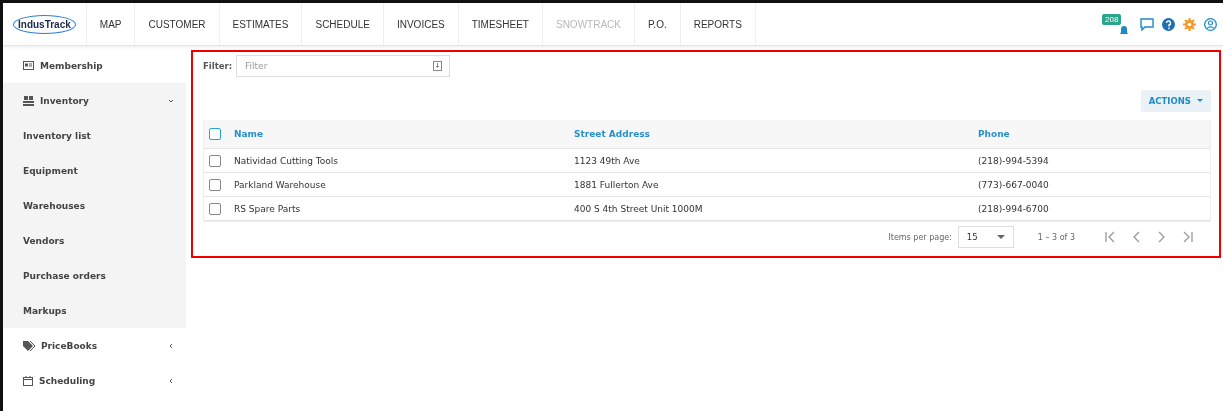  Describe the element at coordinates (500, 24) in the screenshot. I see `nav-tab: TIMESHEET` at that location.